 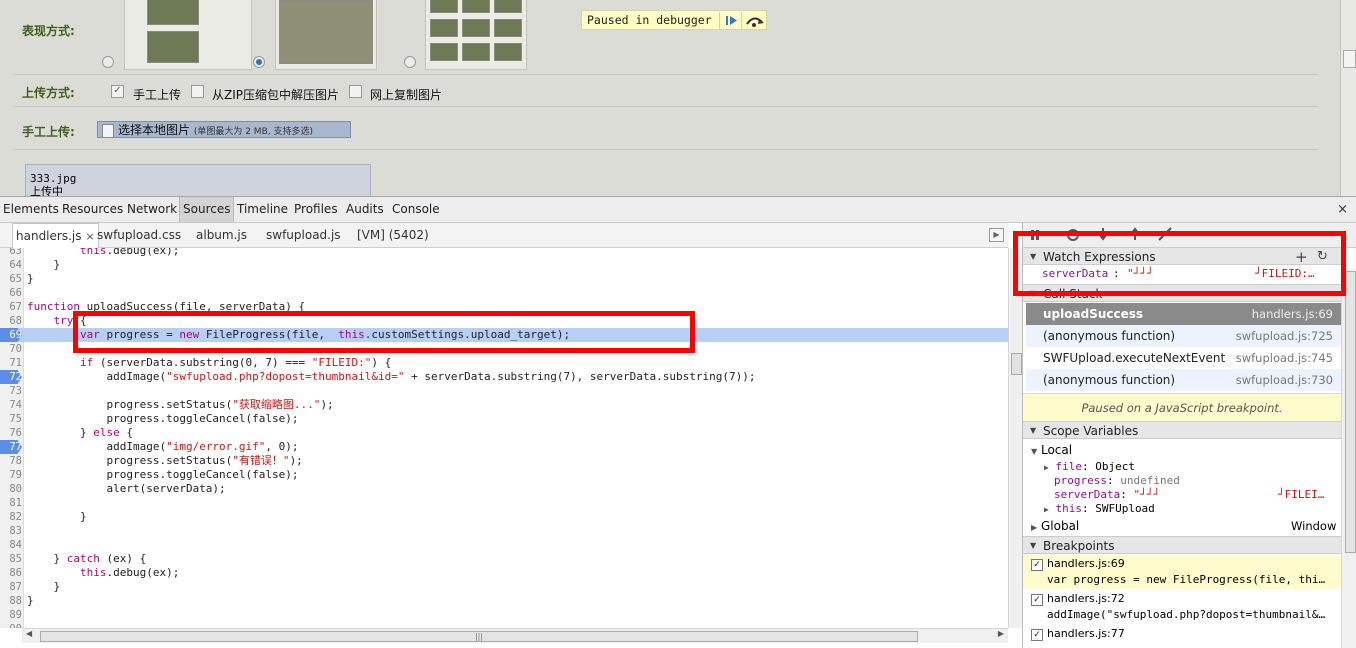 What do you see at coordinates (416, 209) in the screenshot?
I see `tab-console: Console` at bounding box center [416, 209].